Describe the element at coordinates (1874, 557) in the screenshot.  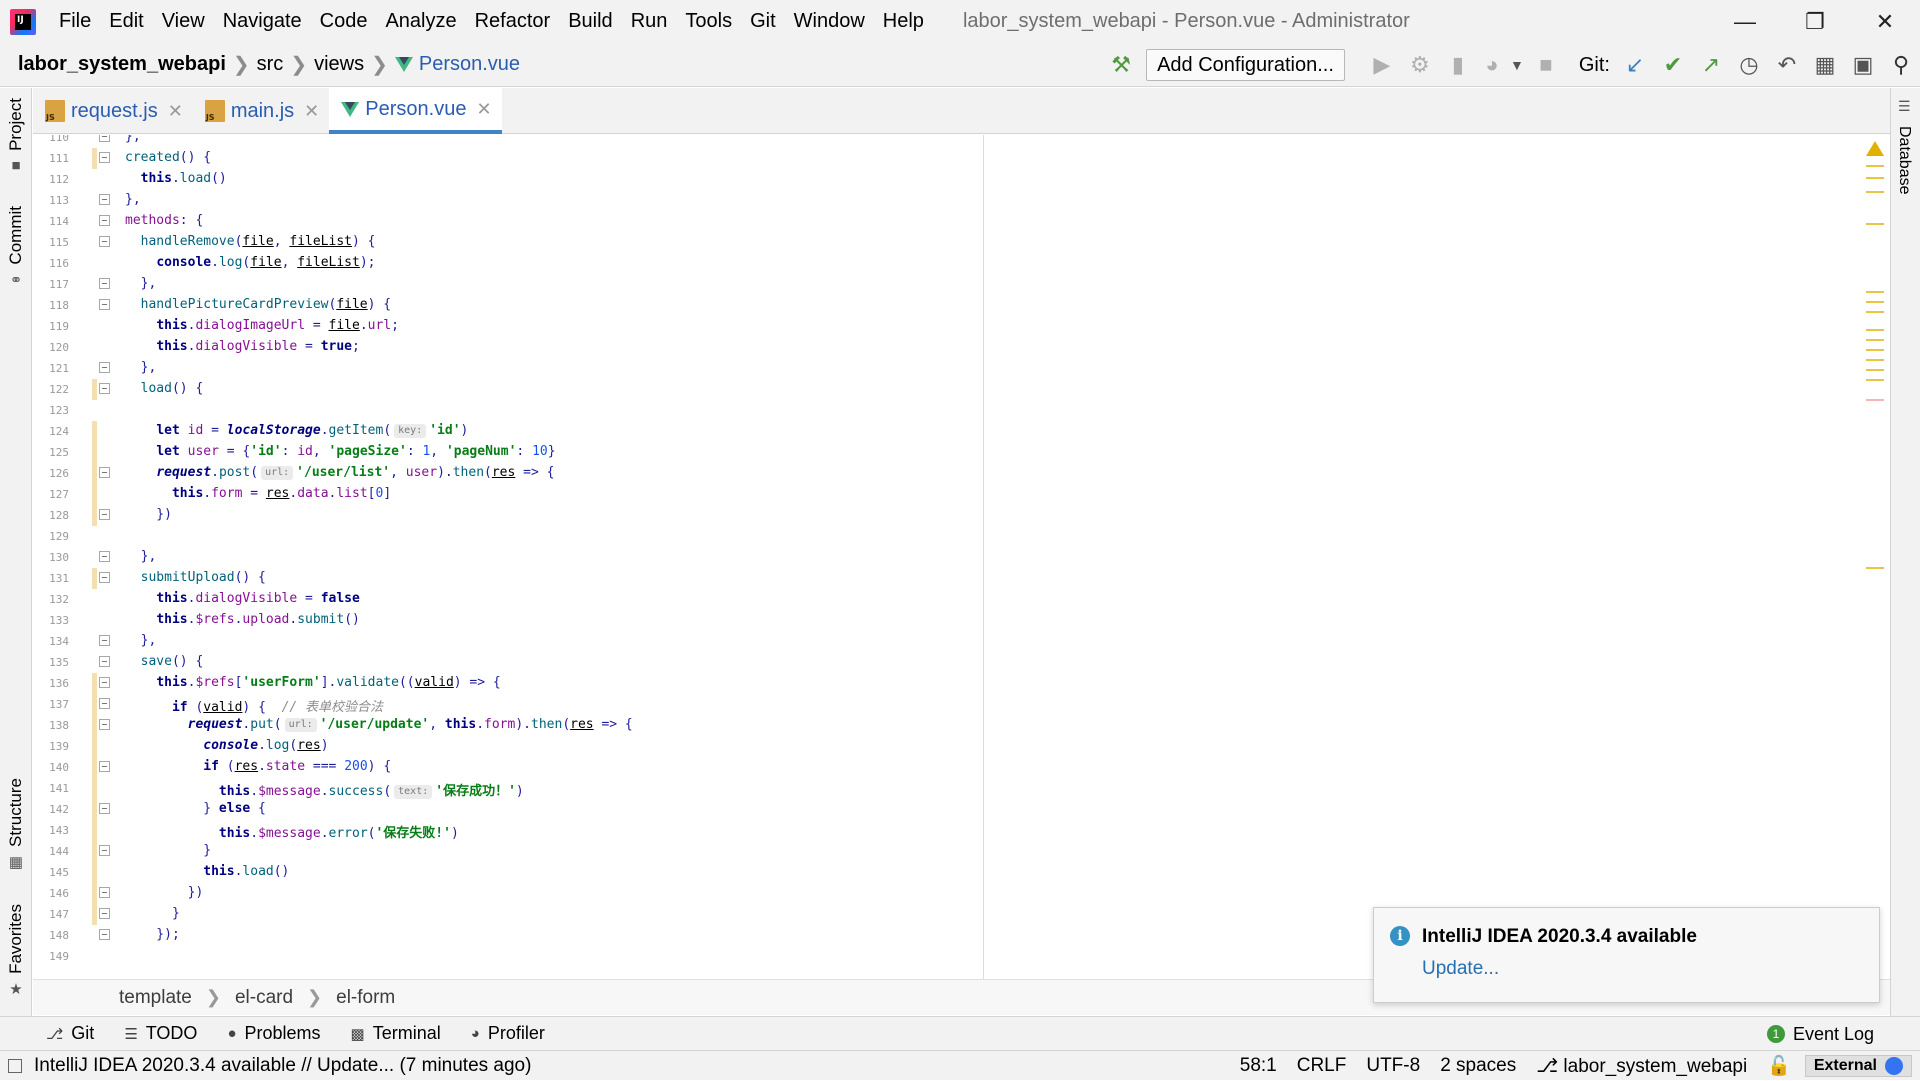
I see `error-stripe` at that location.